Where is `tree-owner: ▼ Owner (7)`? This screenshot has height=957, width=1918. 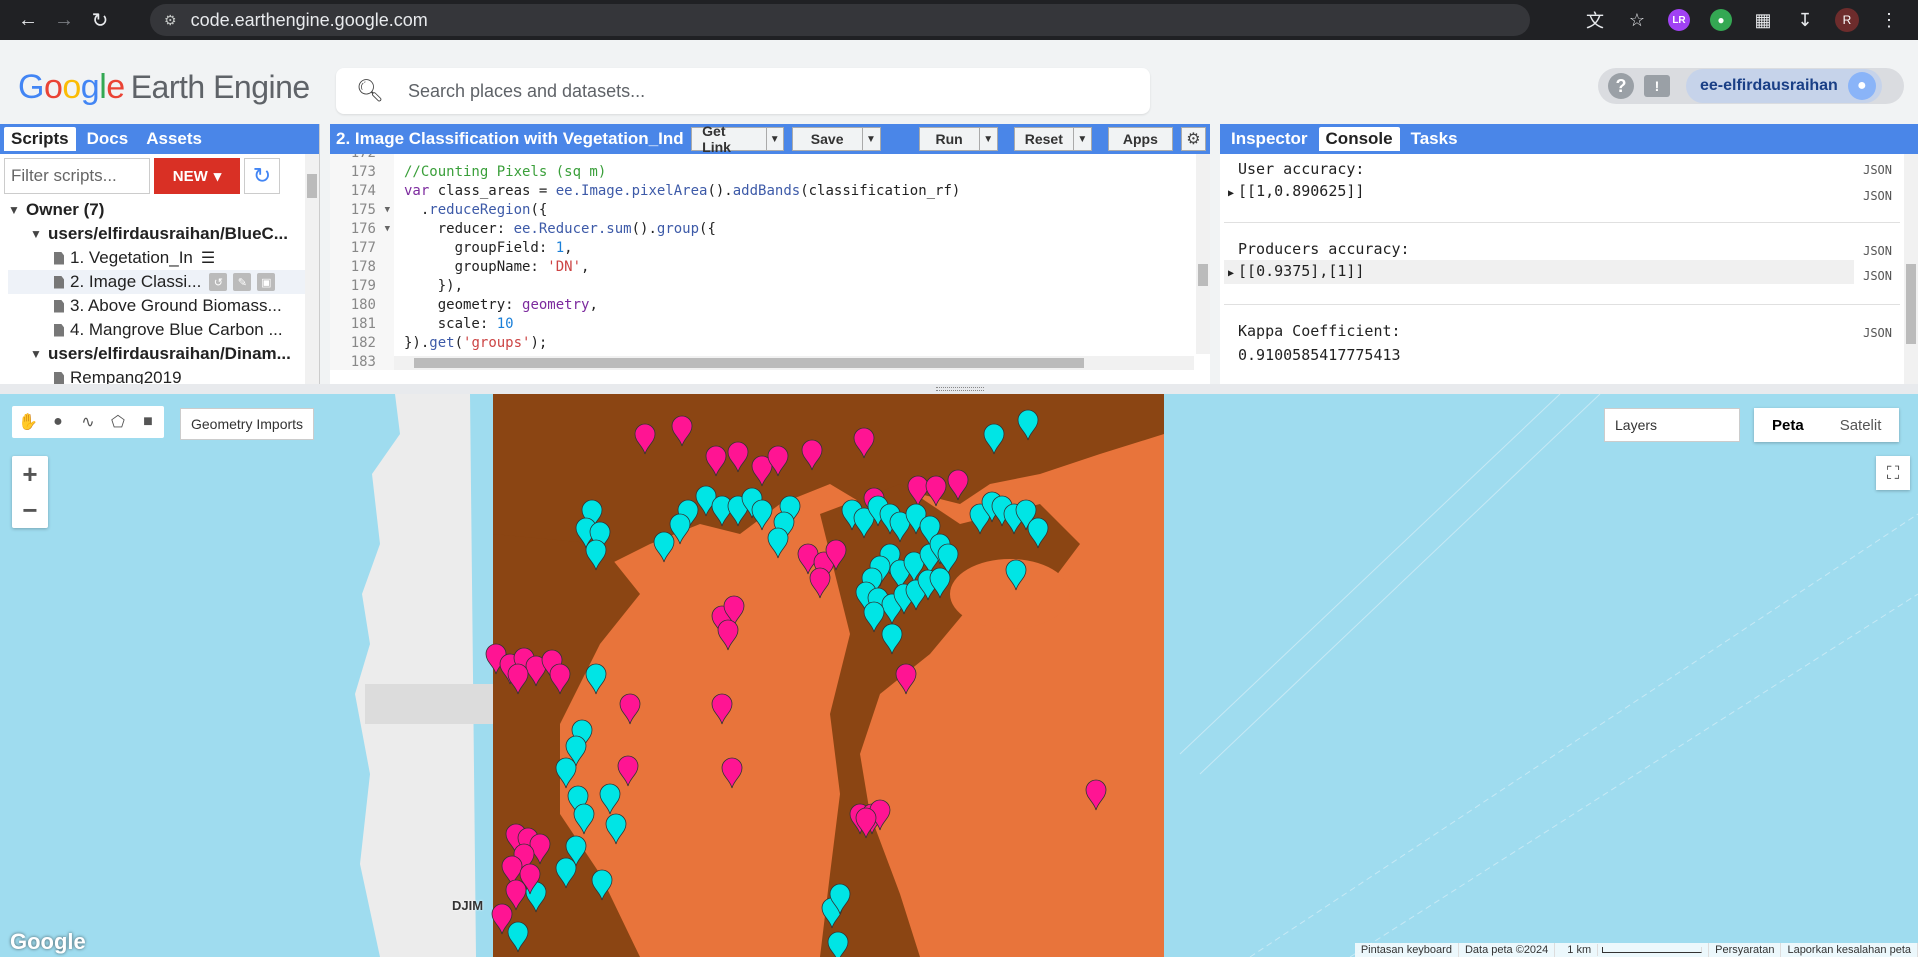
tree-owner: ▼ Owner (7) is located at coordinates (163, 210).